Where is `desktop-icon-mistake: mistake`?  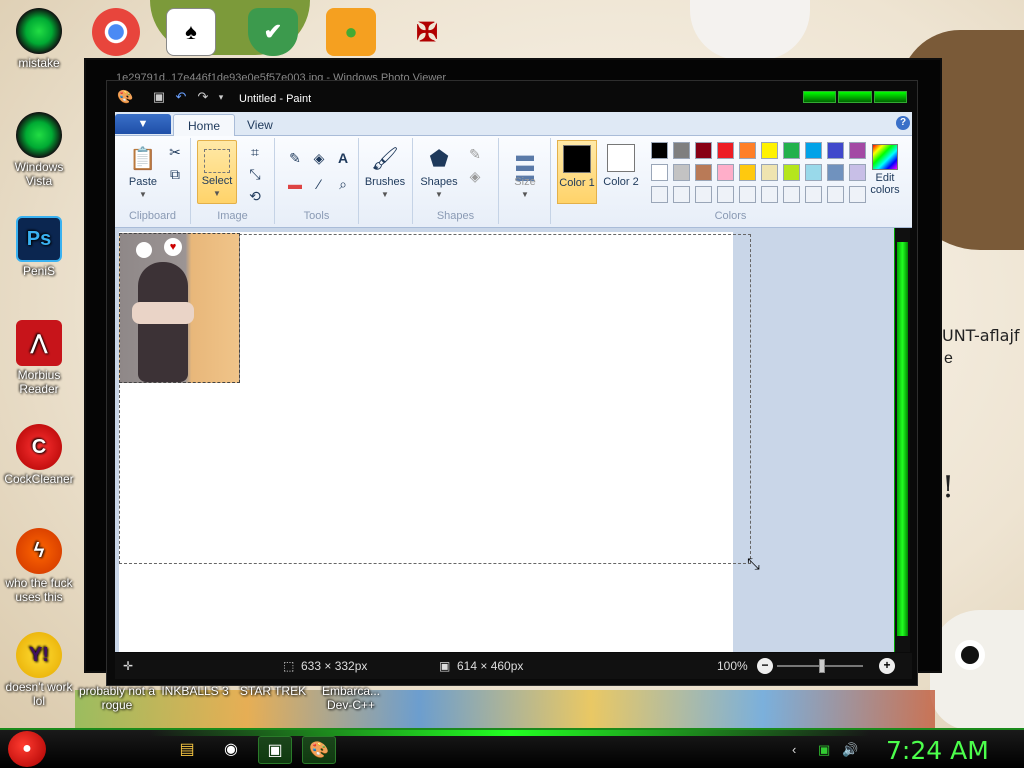
desktop-icon-mistake: mistake is located at coordinates (39, 39).